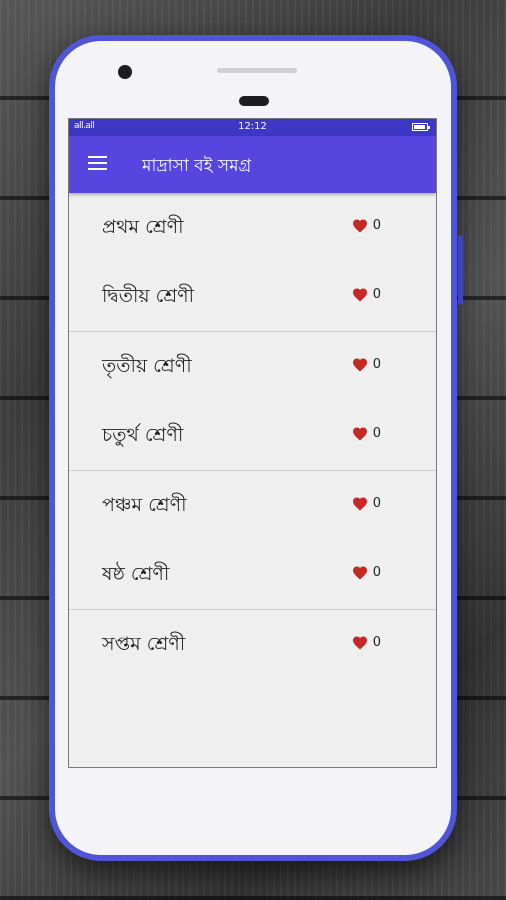 This screenshot has width=506, height=900. Describe the element at coordinates (143, 227) in the screenshot. I see `class-label: প্রথম শ্রেণী` at that location.